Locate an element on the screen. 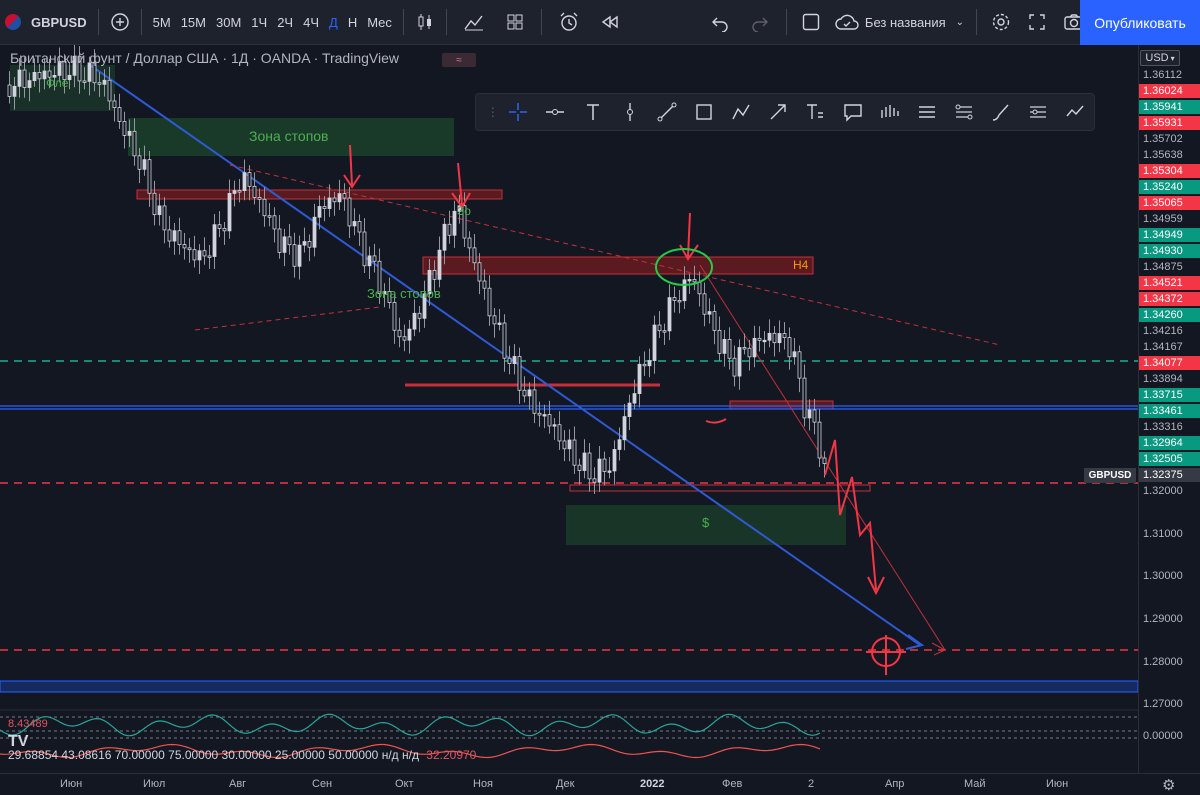 The width and height of the screenshot is (1200, 795). timeframe-8: Мес is located at coordinates (379, 22).